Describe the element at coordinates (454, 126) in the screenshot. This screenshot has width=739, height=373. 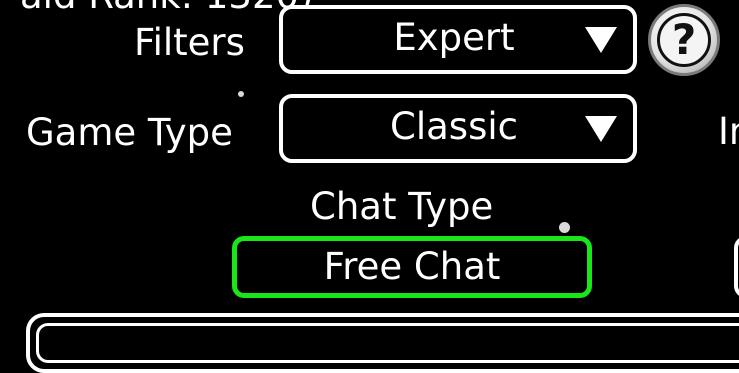
I see `game-type-selected-value: Classic` at that location.